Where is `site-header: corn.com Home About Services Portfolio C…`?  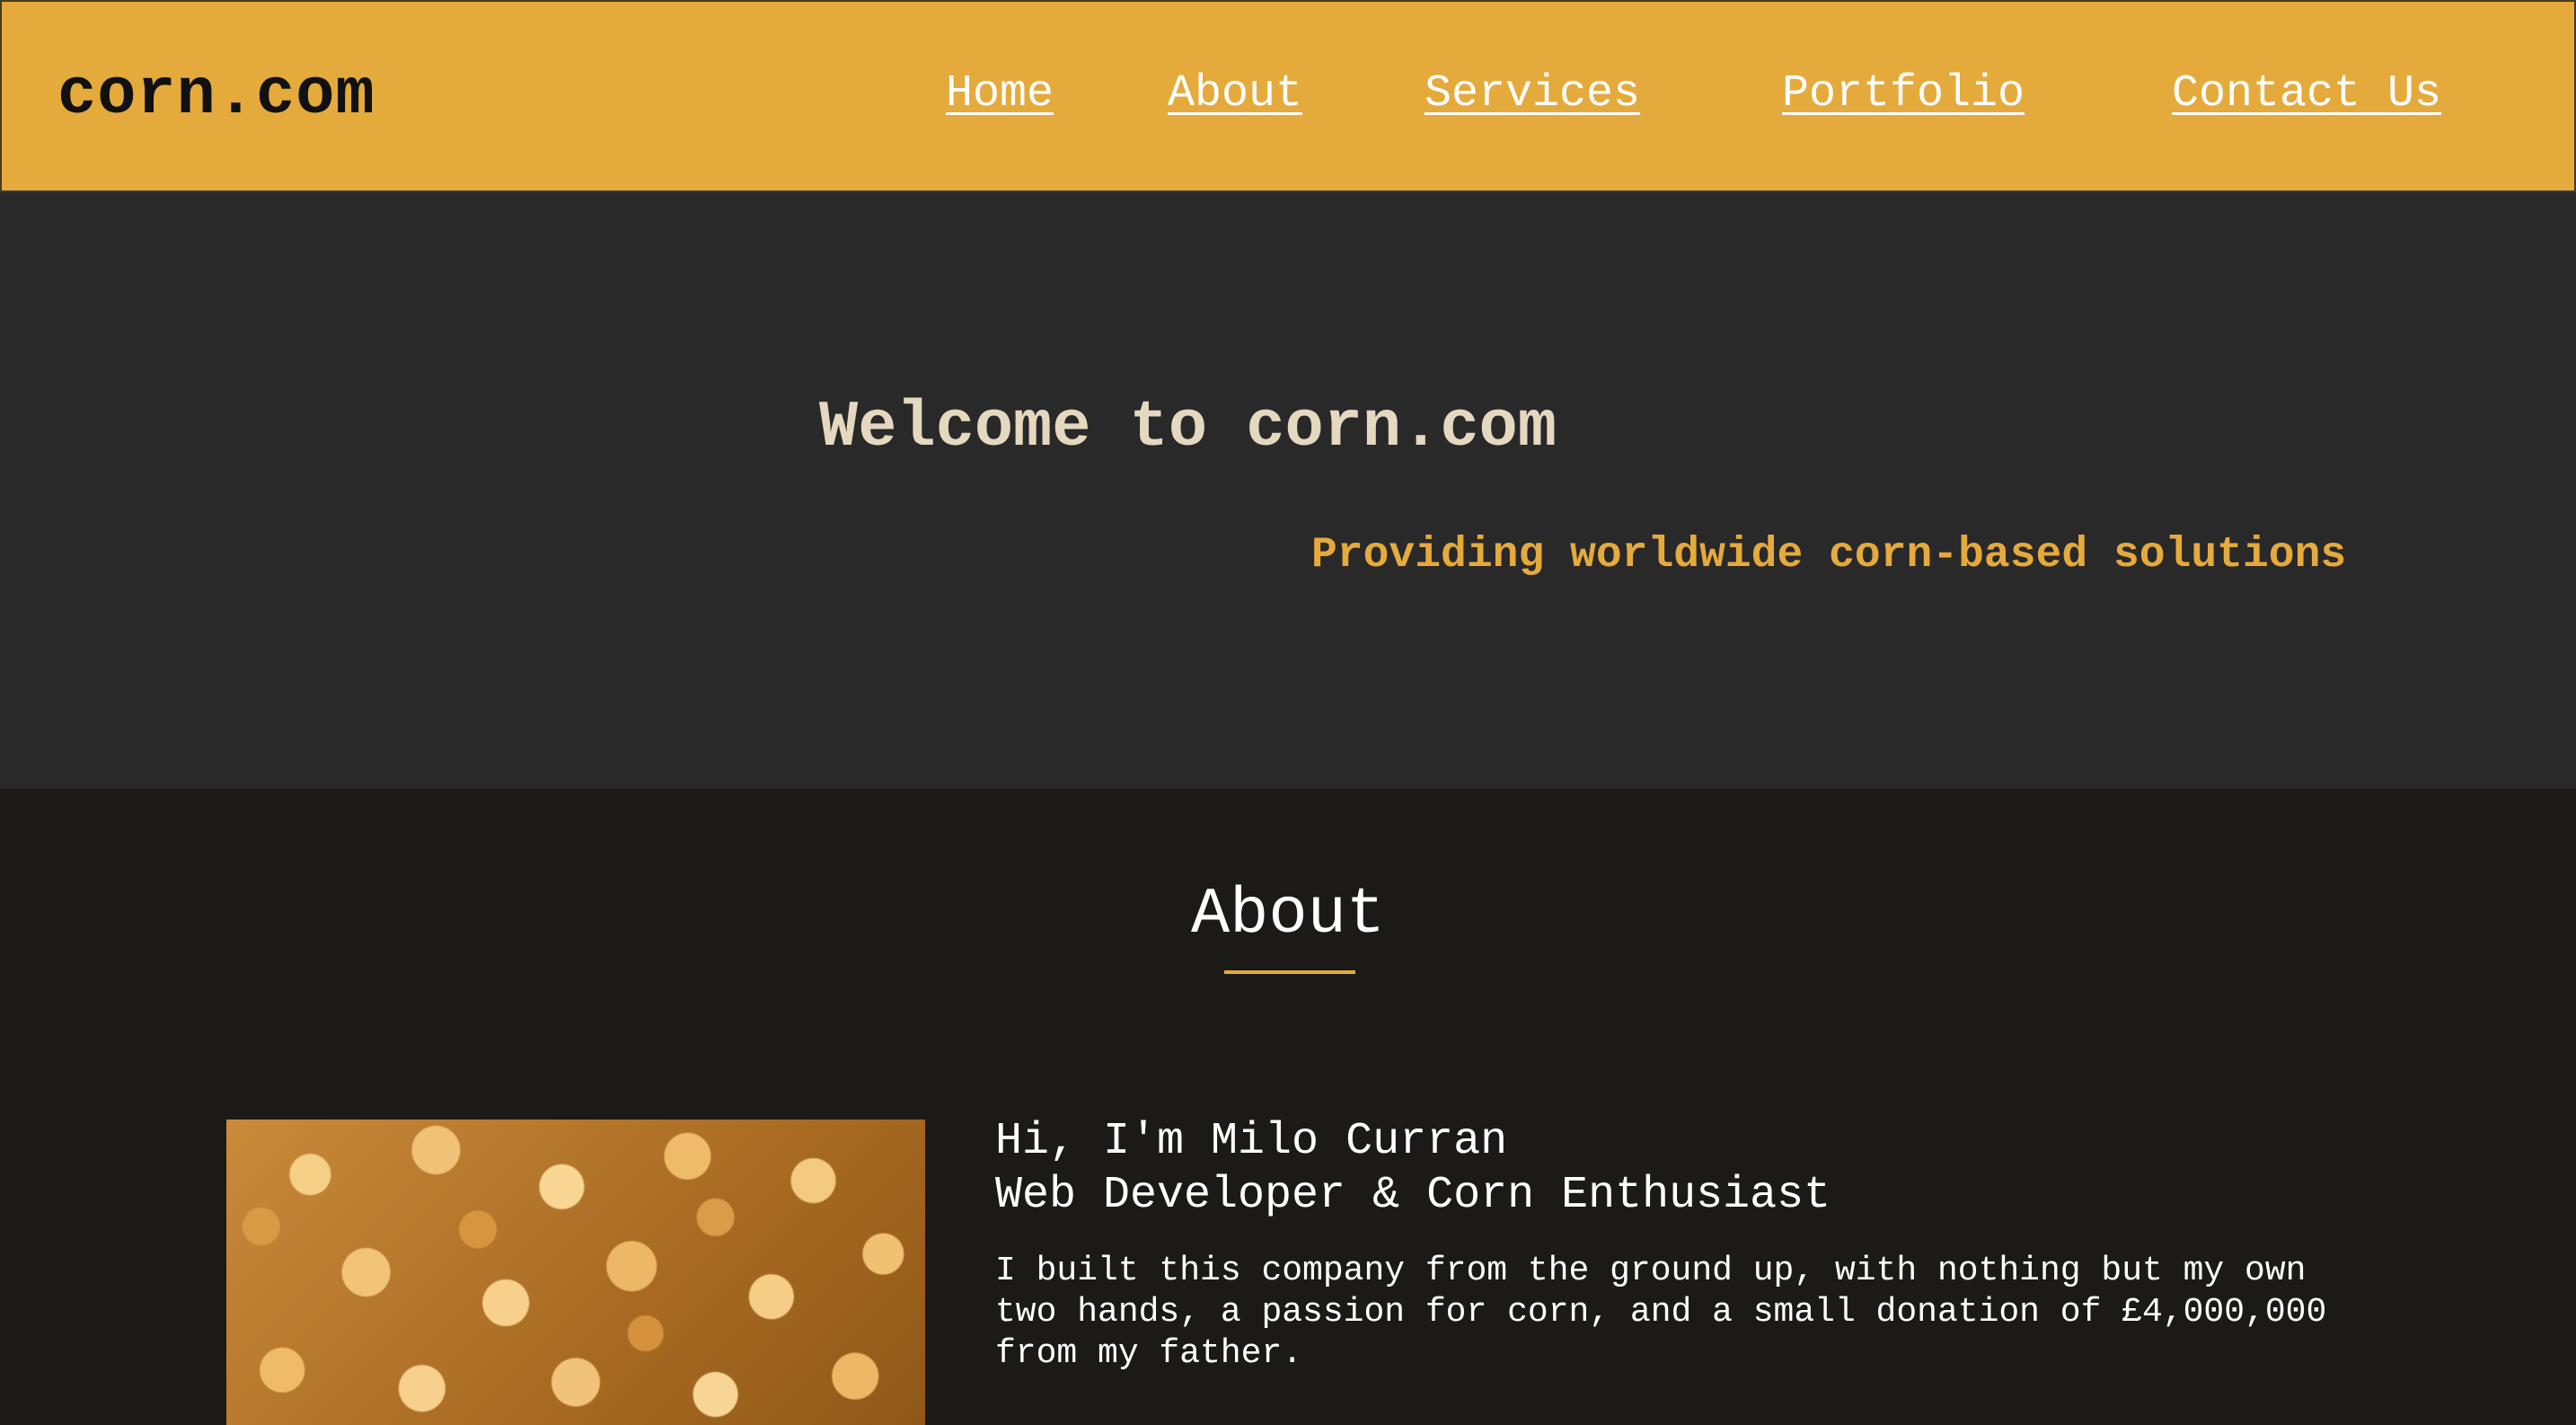
site-header: corn.com Home About Services Portfolio C… is located at coordinates (1288, 96).